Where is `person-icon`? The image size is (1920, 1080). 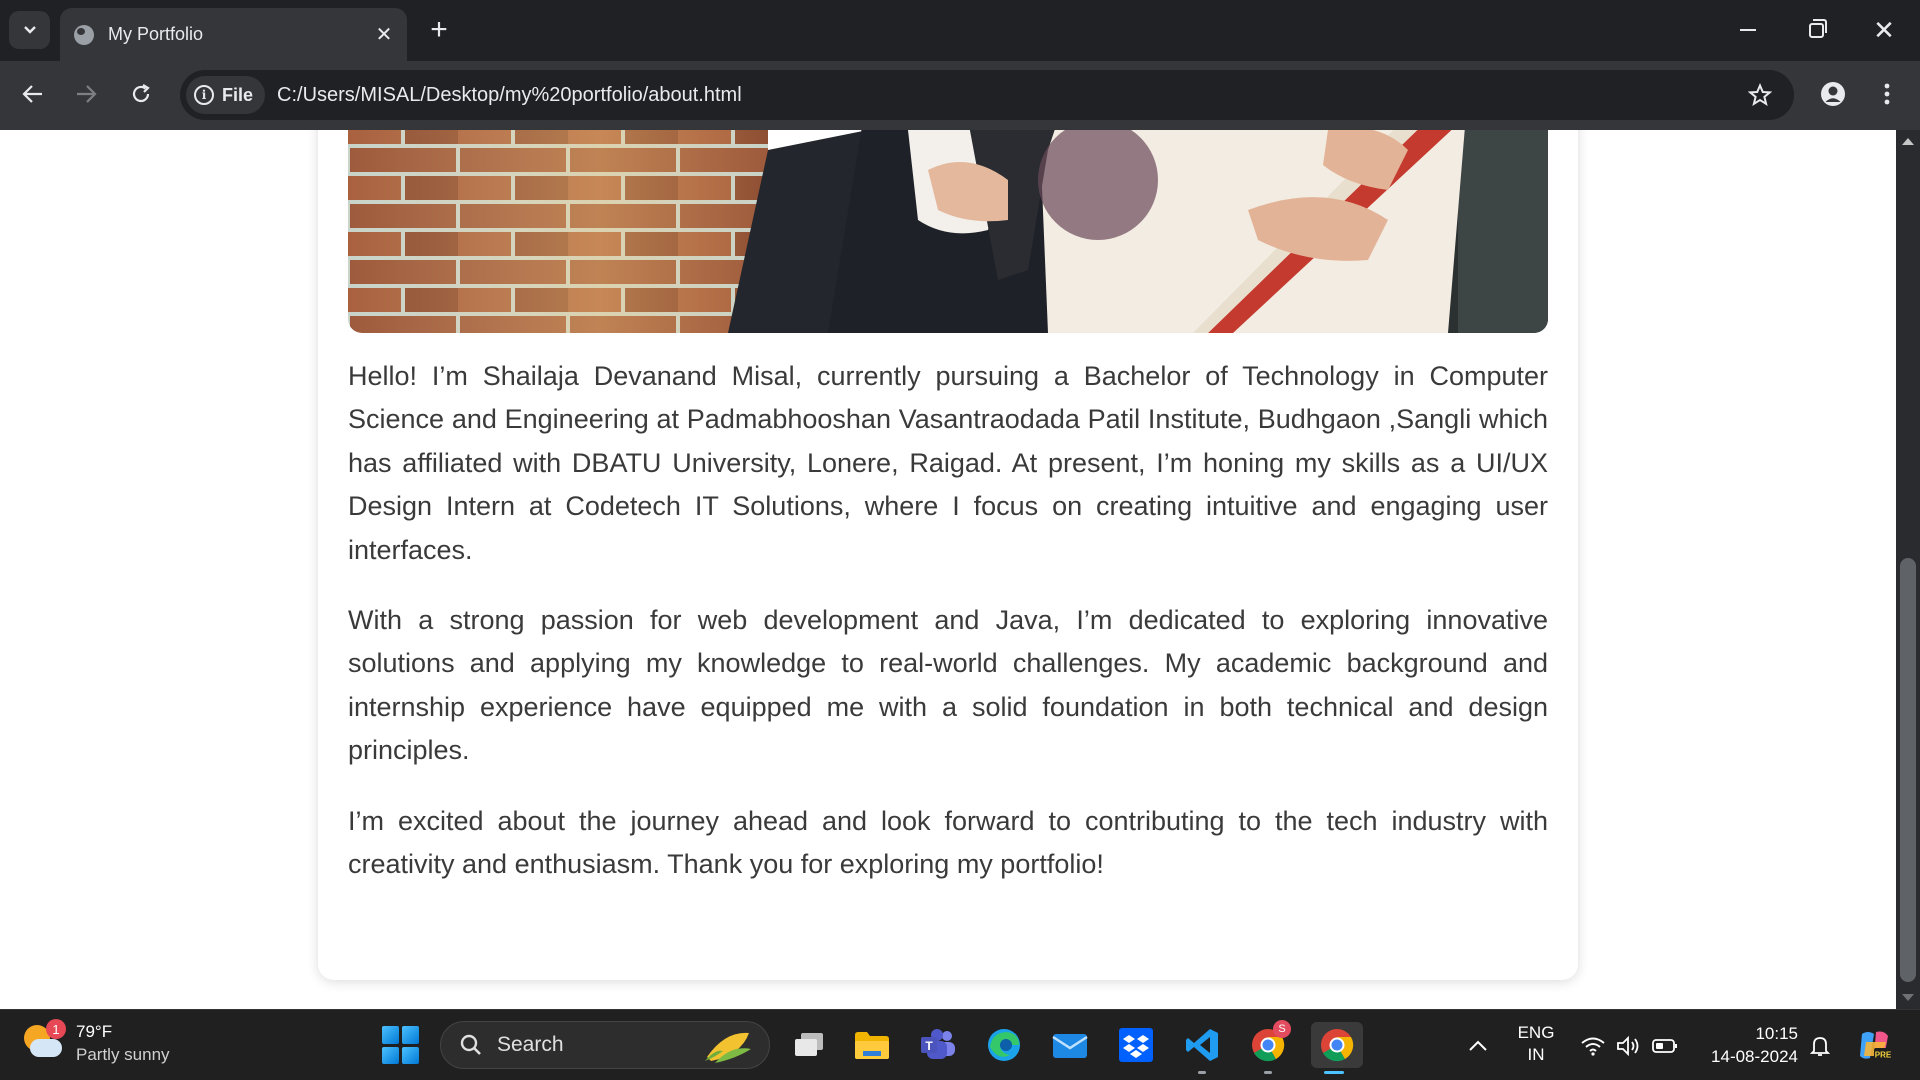
person-icon is located at coordinates (1833, 94).